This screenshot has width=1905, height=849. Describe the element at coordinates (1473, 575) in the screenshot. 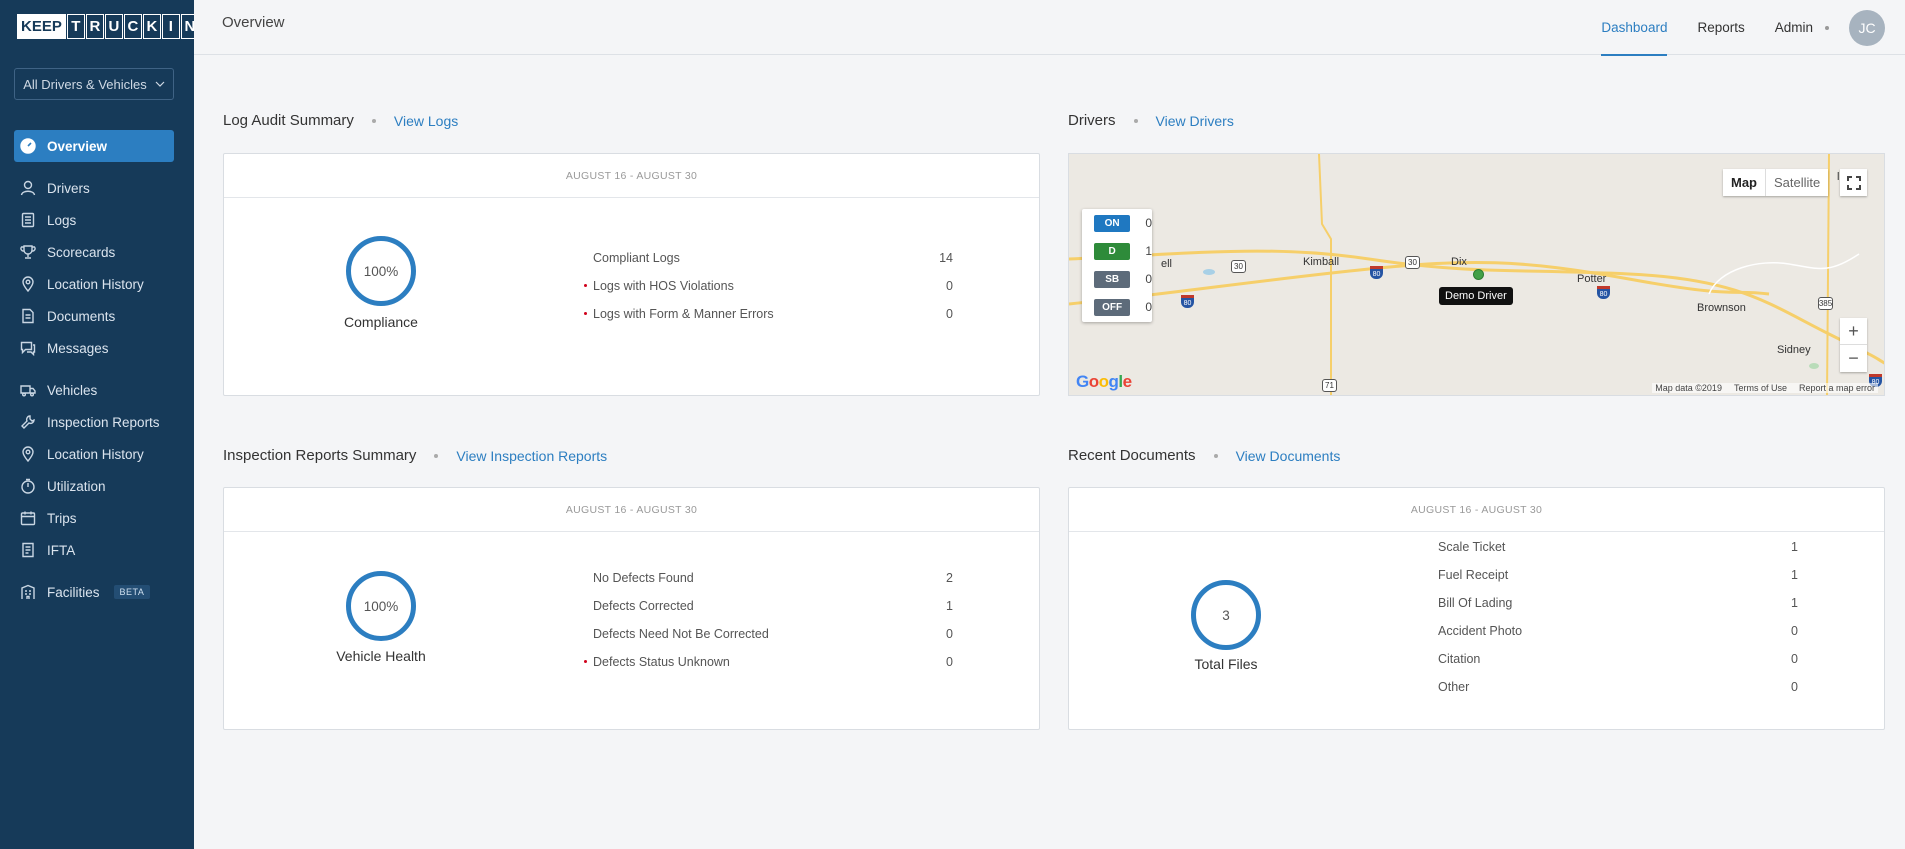

I see `stat-label: Fuel Receipt` at that location.